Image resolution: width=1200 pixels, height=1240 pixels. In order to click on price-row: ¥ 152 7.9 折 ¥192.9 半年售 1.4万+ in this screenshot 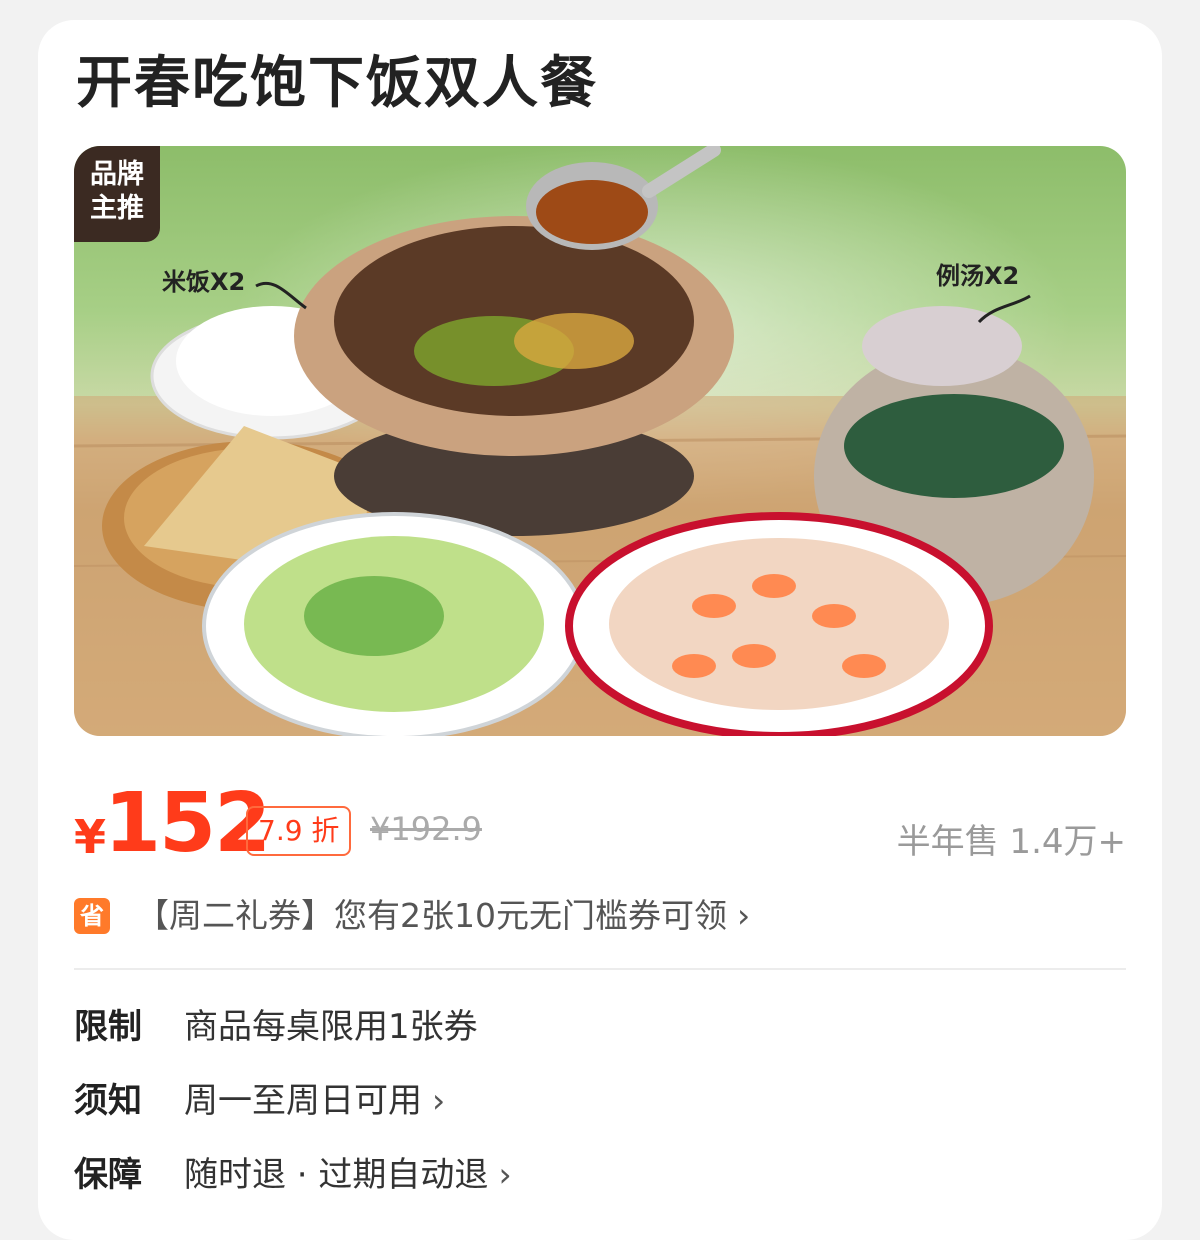, I will do `click(600, 823)`.